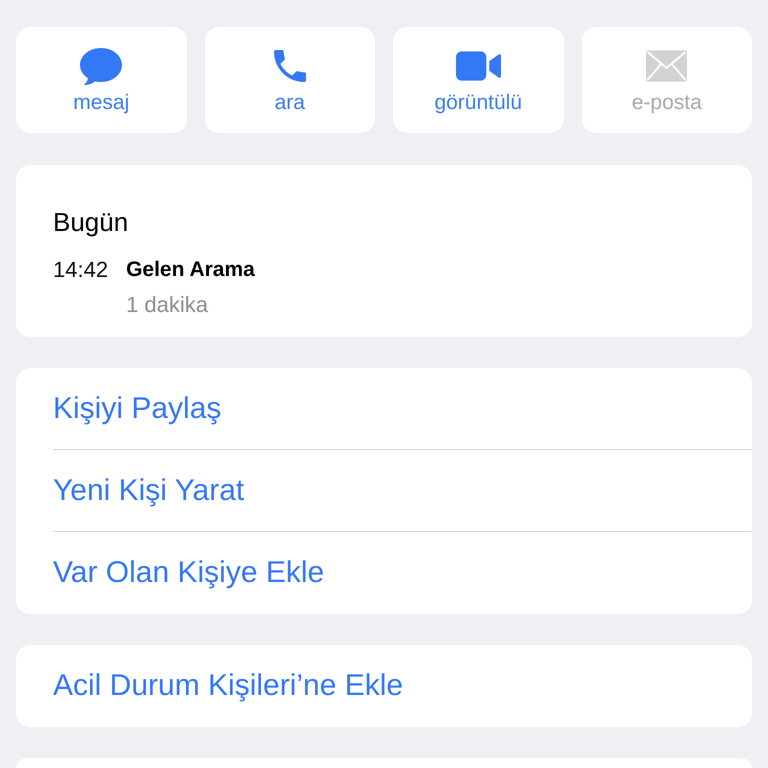 This screenshot has height=768, width=768. Describe the element at coordinates (402, 409) in the screenshot. I see `option-item: Kişiyi Paylaş` at that location.